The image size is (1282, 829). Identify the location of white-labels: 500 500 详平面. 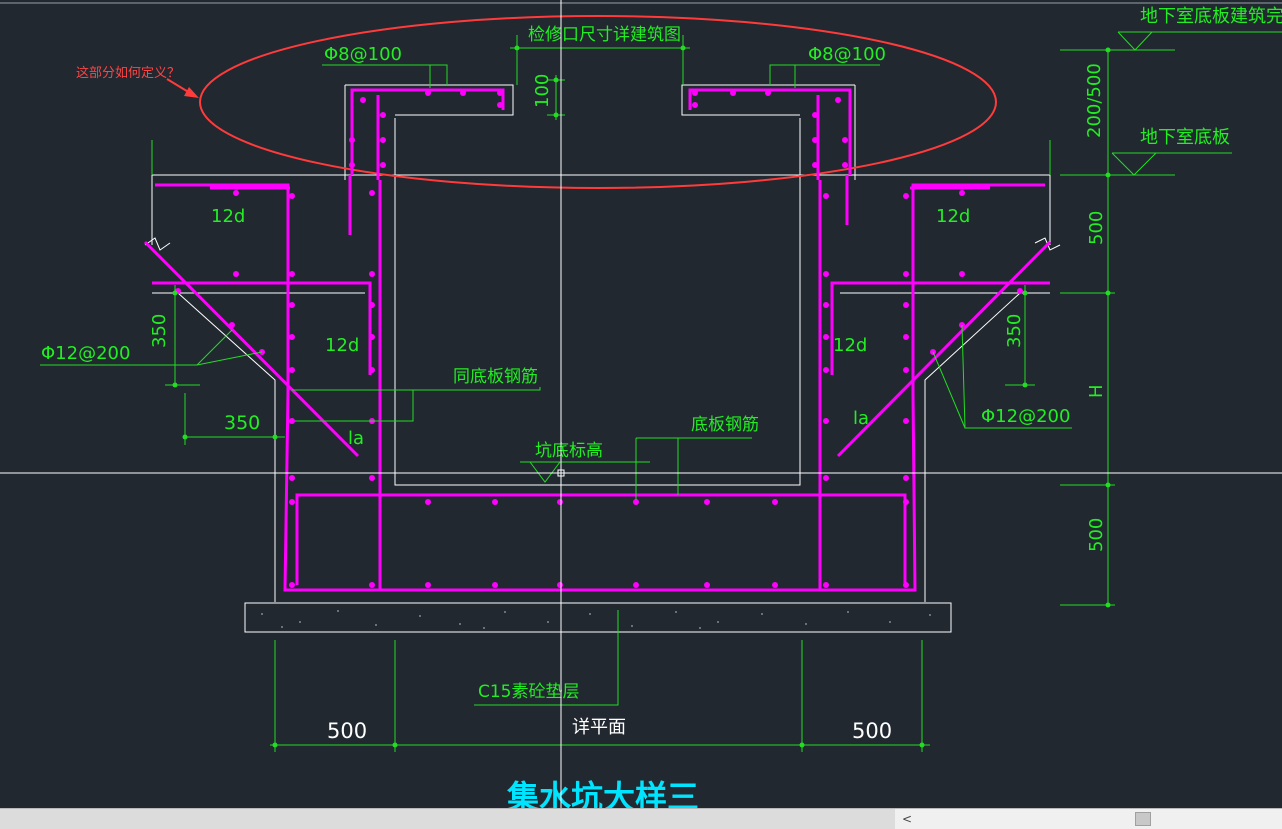
(609, 730).